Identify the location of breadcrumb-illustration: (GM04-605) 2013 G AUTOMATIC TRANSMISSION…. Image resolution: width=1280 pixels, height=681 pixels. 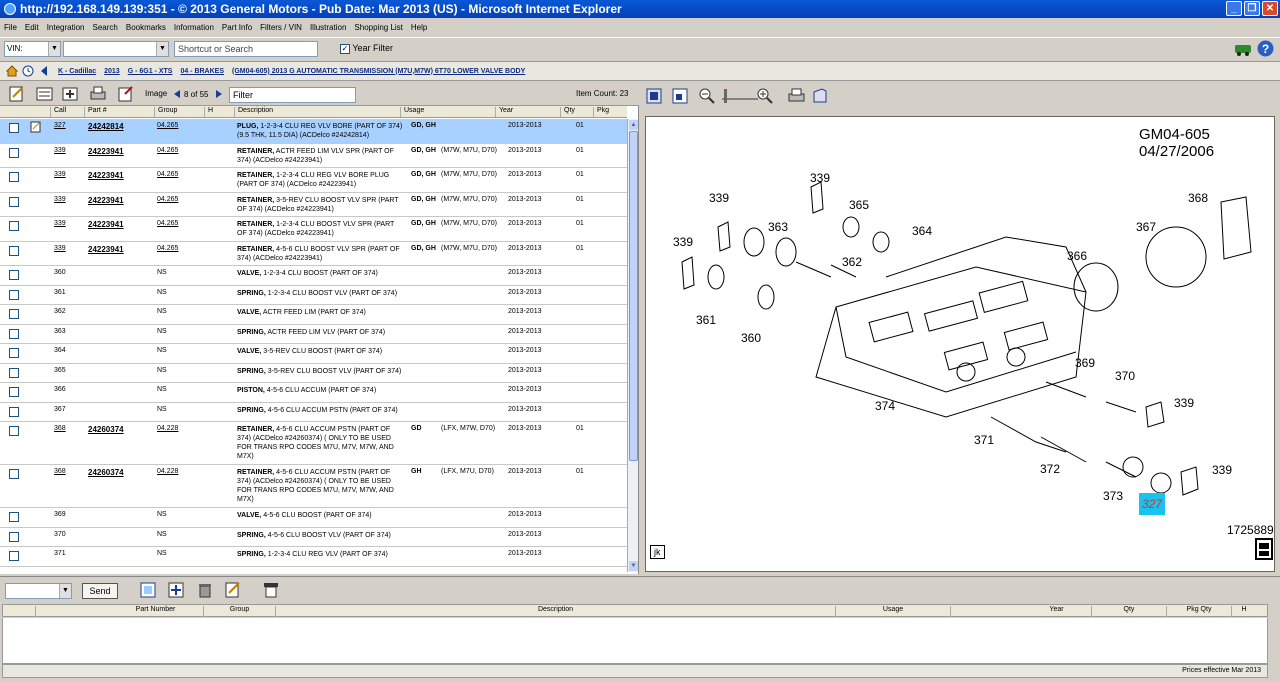
(378, 71).